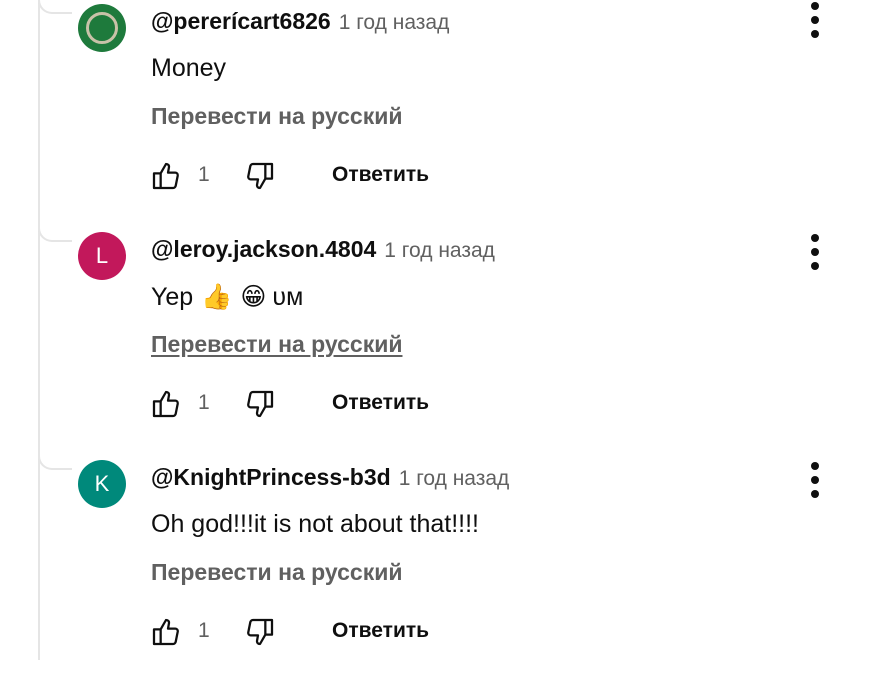  I want to click on comment-text: Money, so click(188, 68).